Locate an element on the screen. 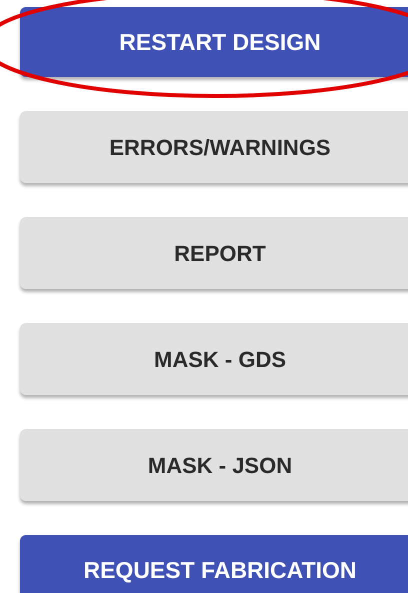 This screenshot has width=408, height=593. secondary-button: REPORT is located at coordinates (214, 253).